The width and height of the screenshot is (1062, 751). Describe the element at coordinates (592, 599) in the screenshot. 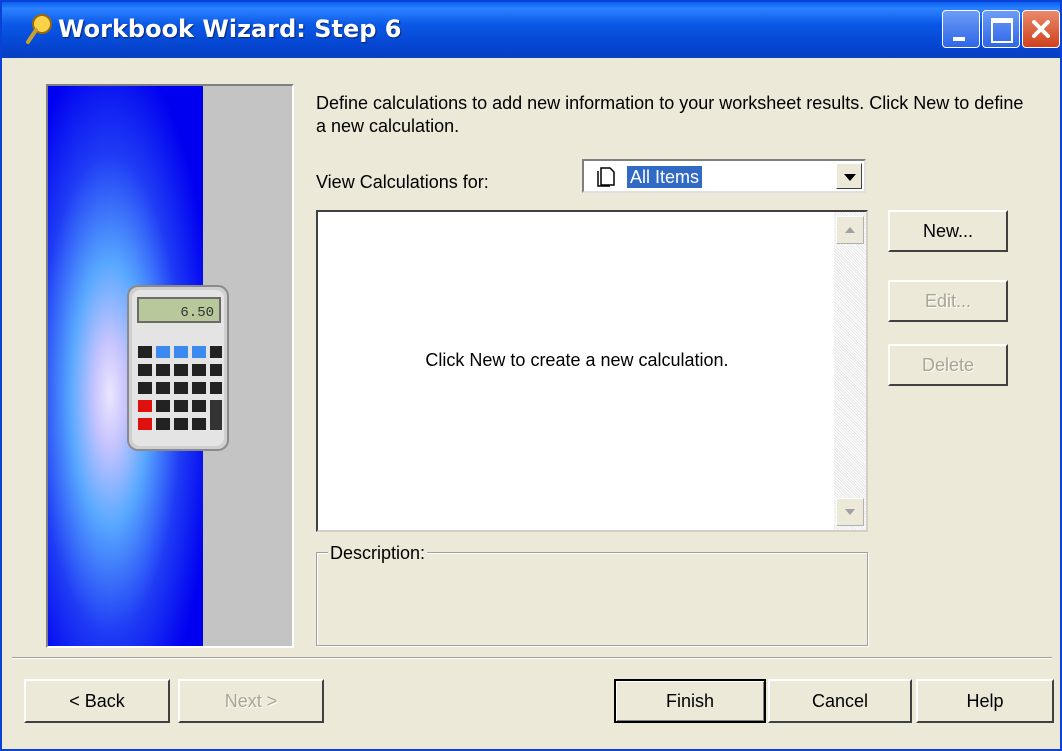

I see `description-groupbox` at that location.